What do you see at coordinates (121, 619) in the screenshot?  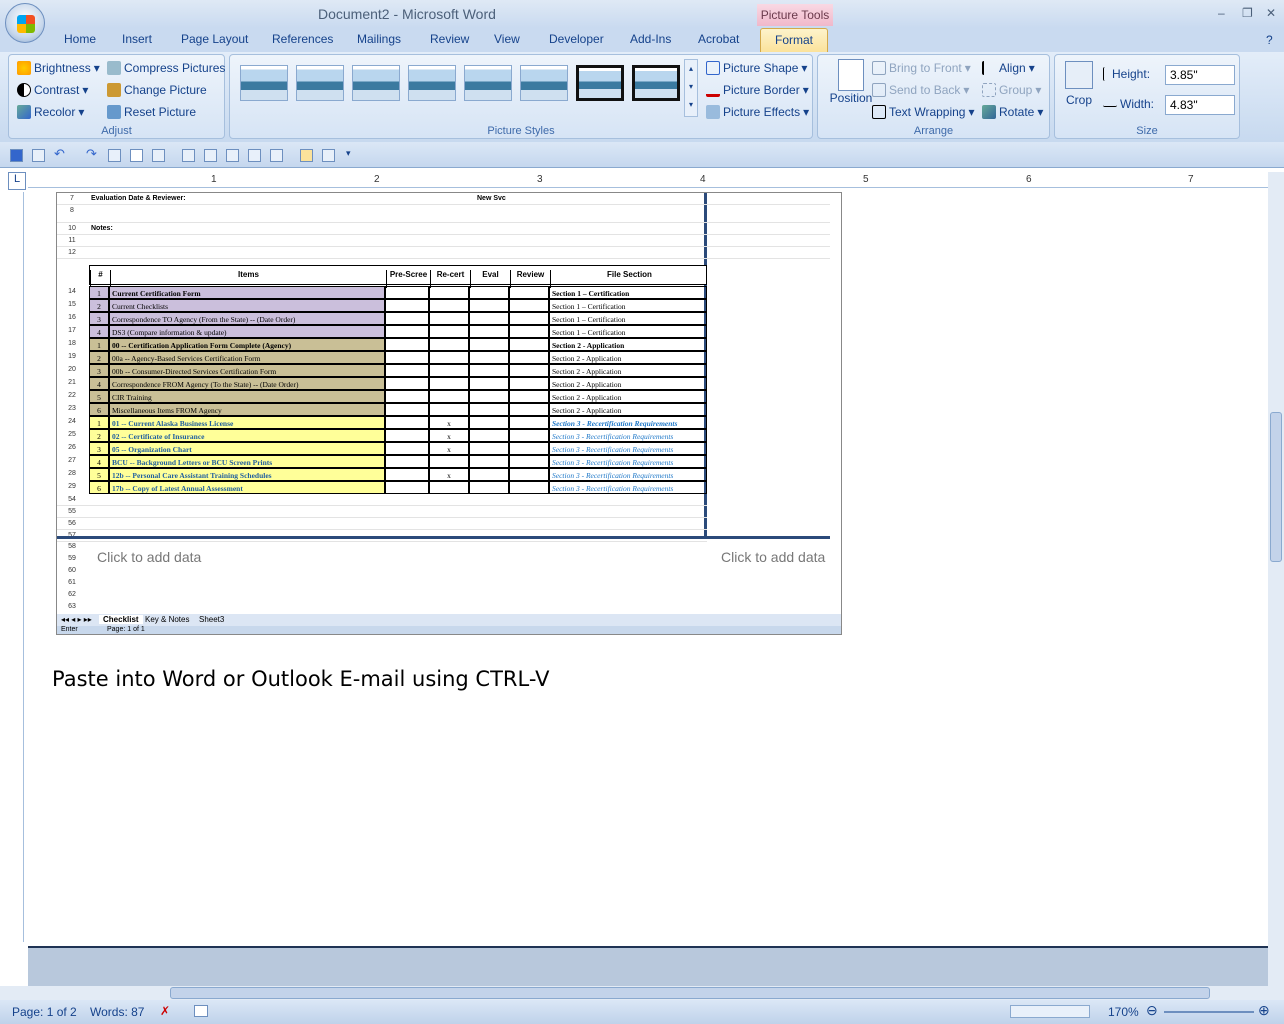 I see `sheet-tab-checklist: Checklist` at bounding box center [121, 619].